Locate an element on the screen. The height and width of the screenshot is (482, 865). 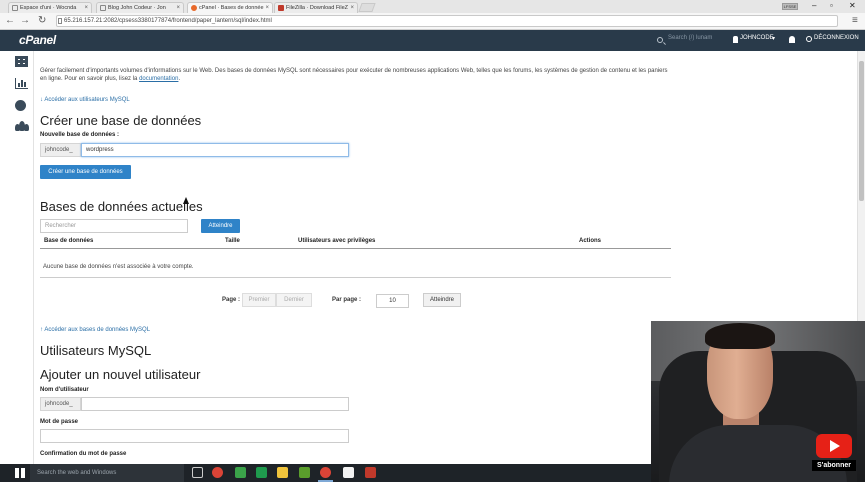
username-label: Nom d'utilisateur is located at coordinates (64, 390).